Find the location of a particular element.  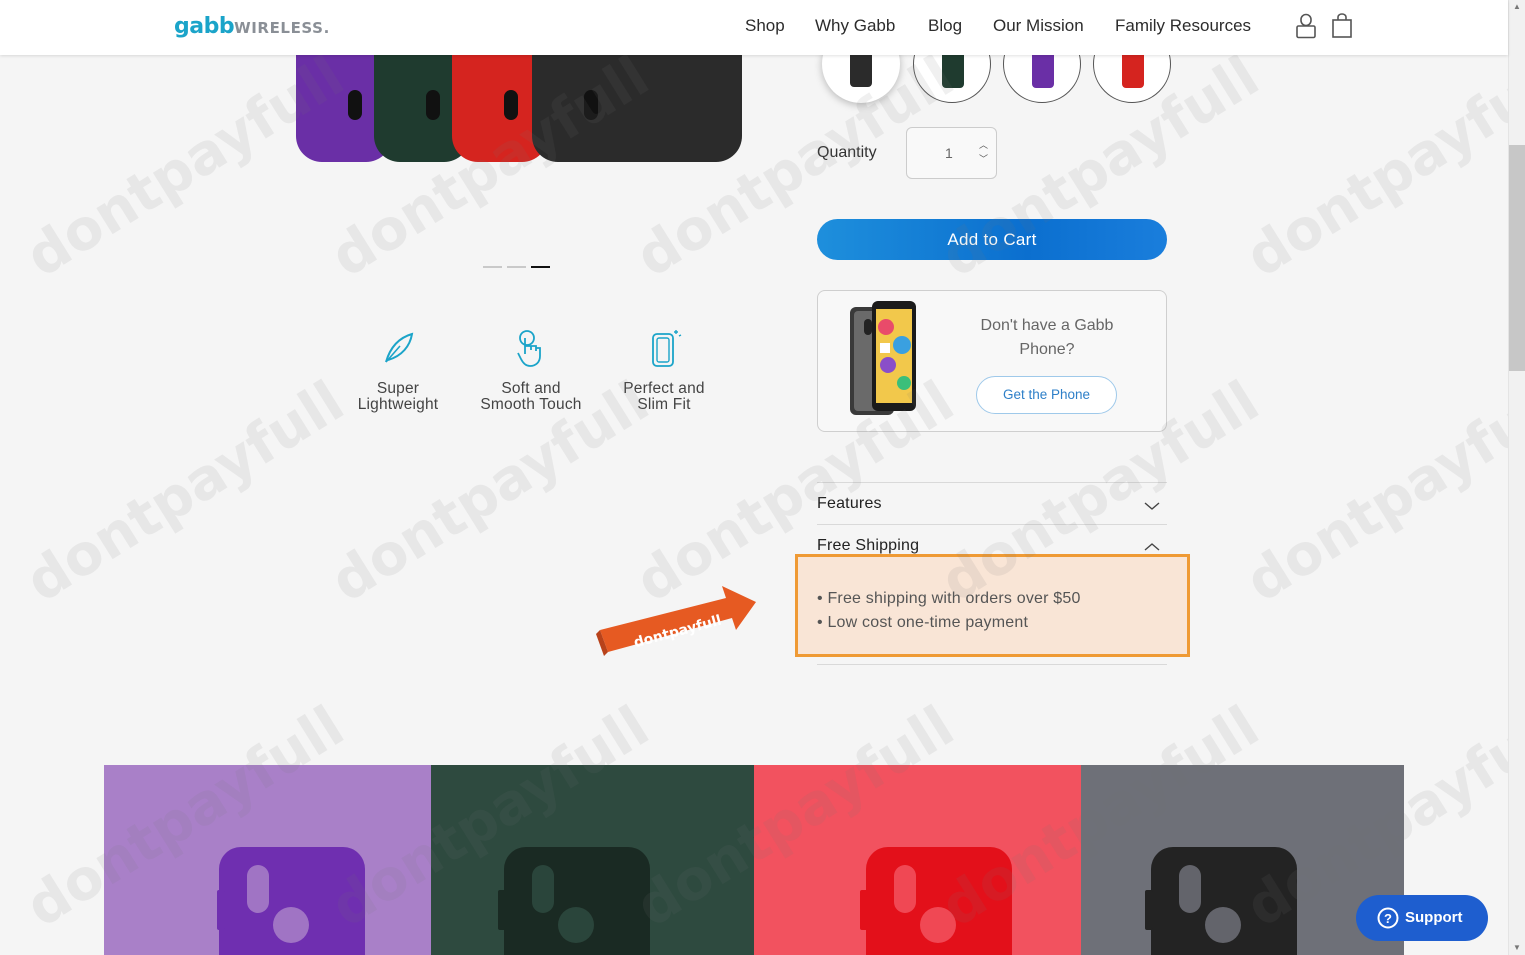

scroll-thumb is located at coordinates (1517, 258).